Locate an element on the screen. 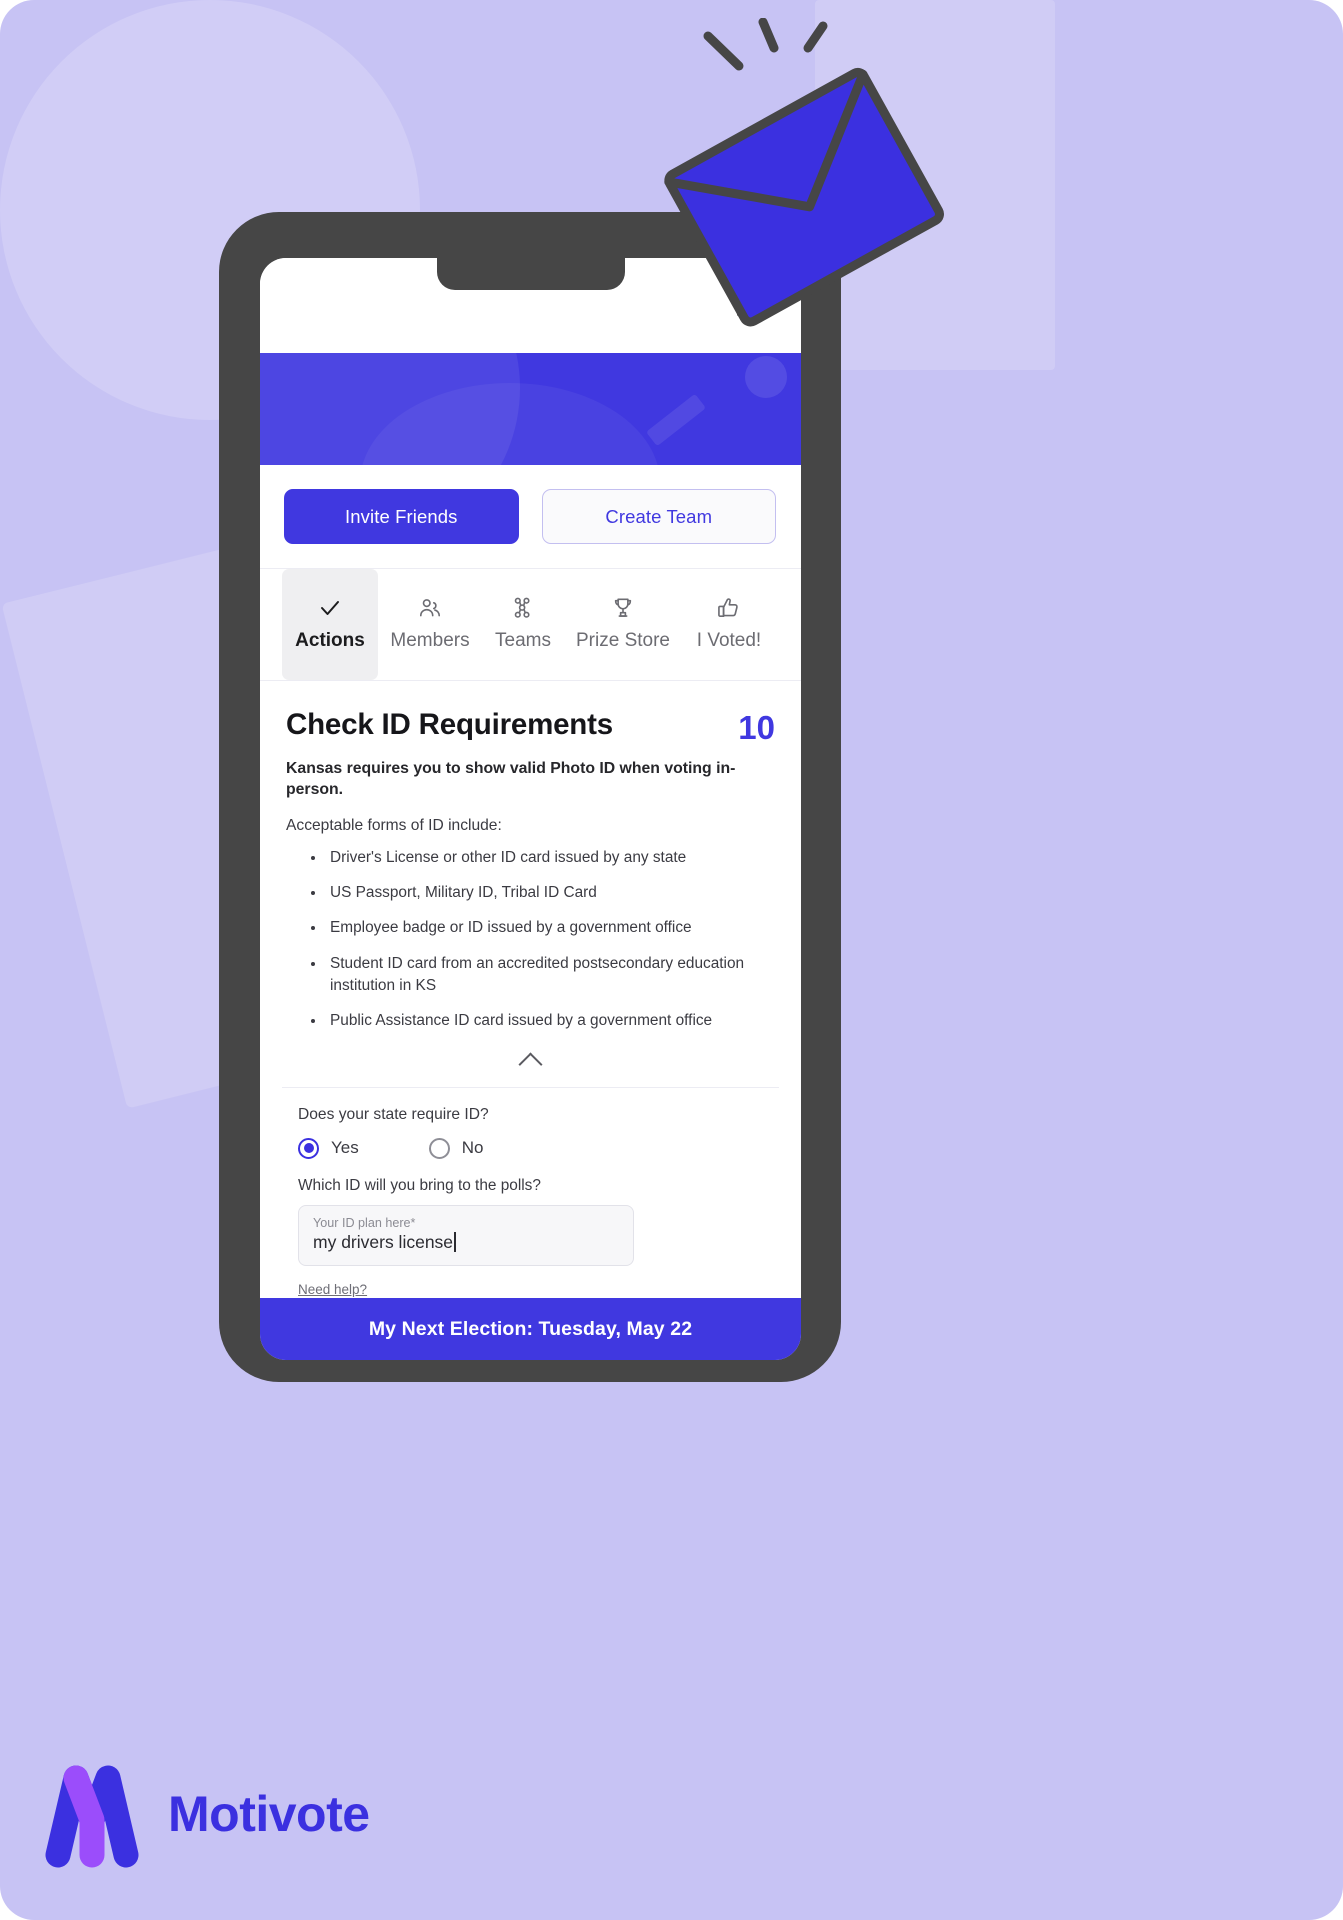 The height and width of the screenshot is (1920, 1343). hero-bar-icon is located at coordinates (676, 420).